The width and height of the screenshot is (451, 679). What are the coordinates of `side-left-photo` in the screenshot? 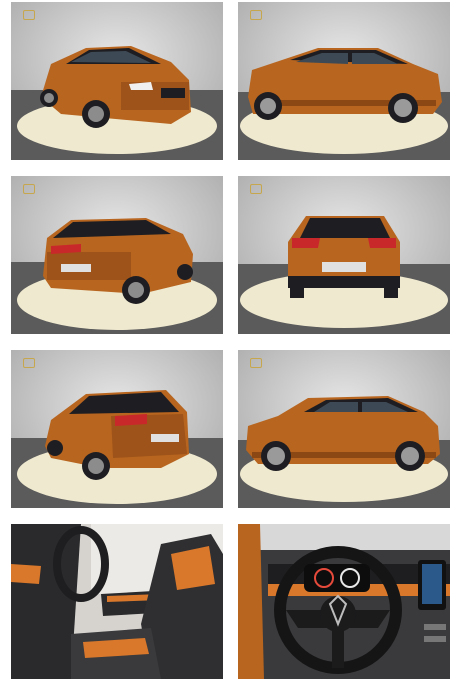 It's located at (344, 429).